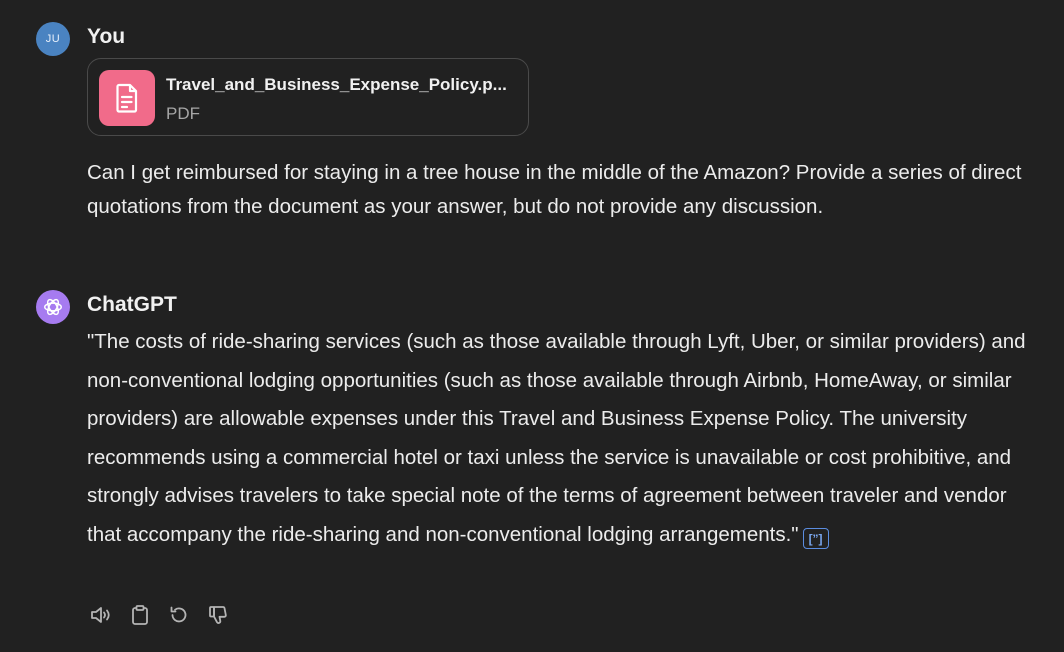 The width and height of the screenshot is (1064, 652). What do you see at coordinates (132, 304) in the screenshot?
I see `assistant-author-name: ChatGPT` at bounding box center [132, 304].